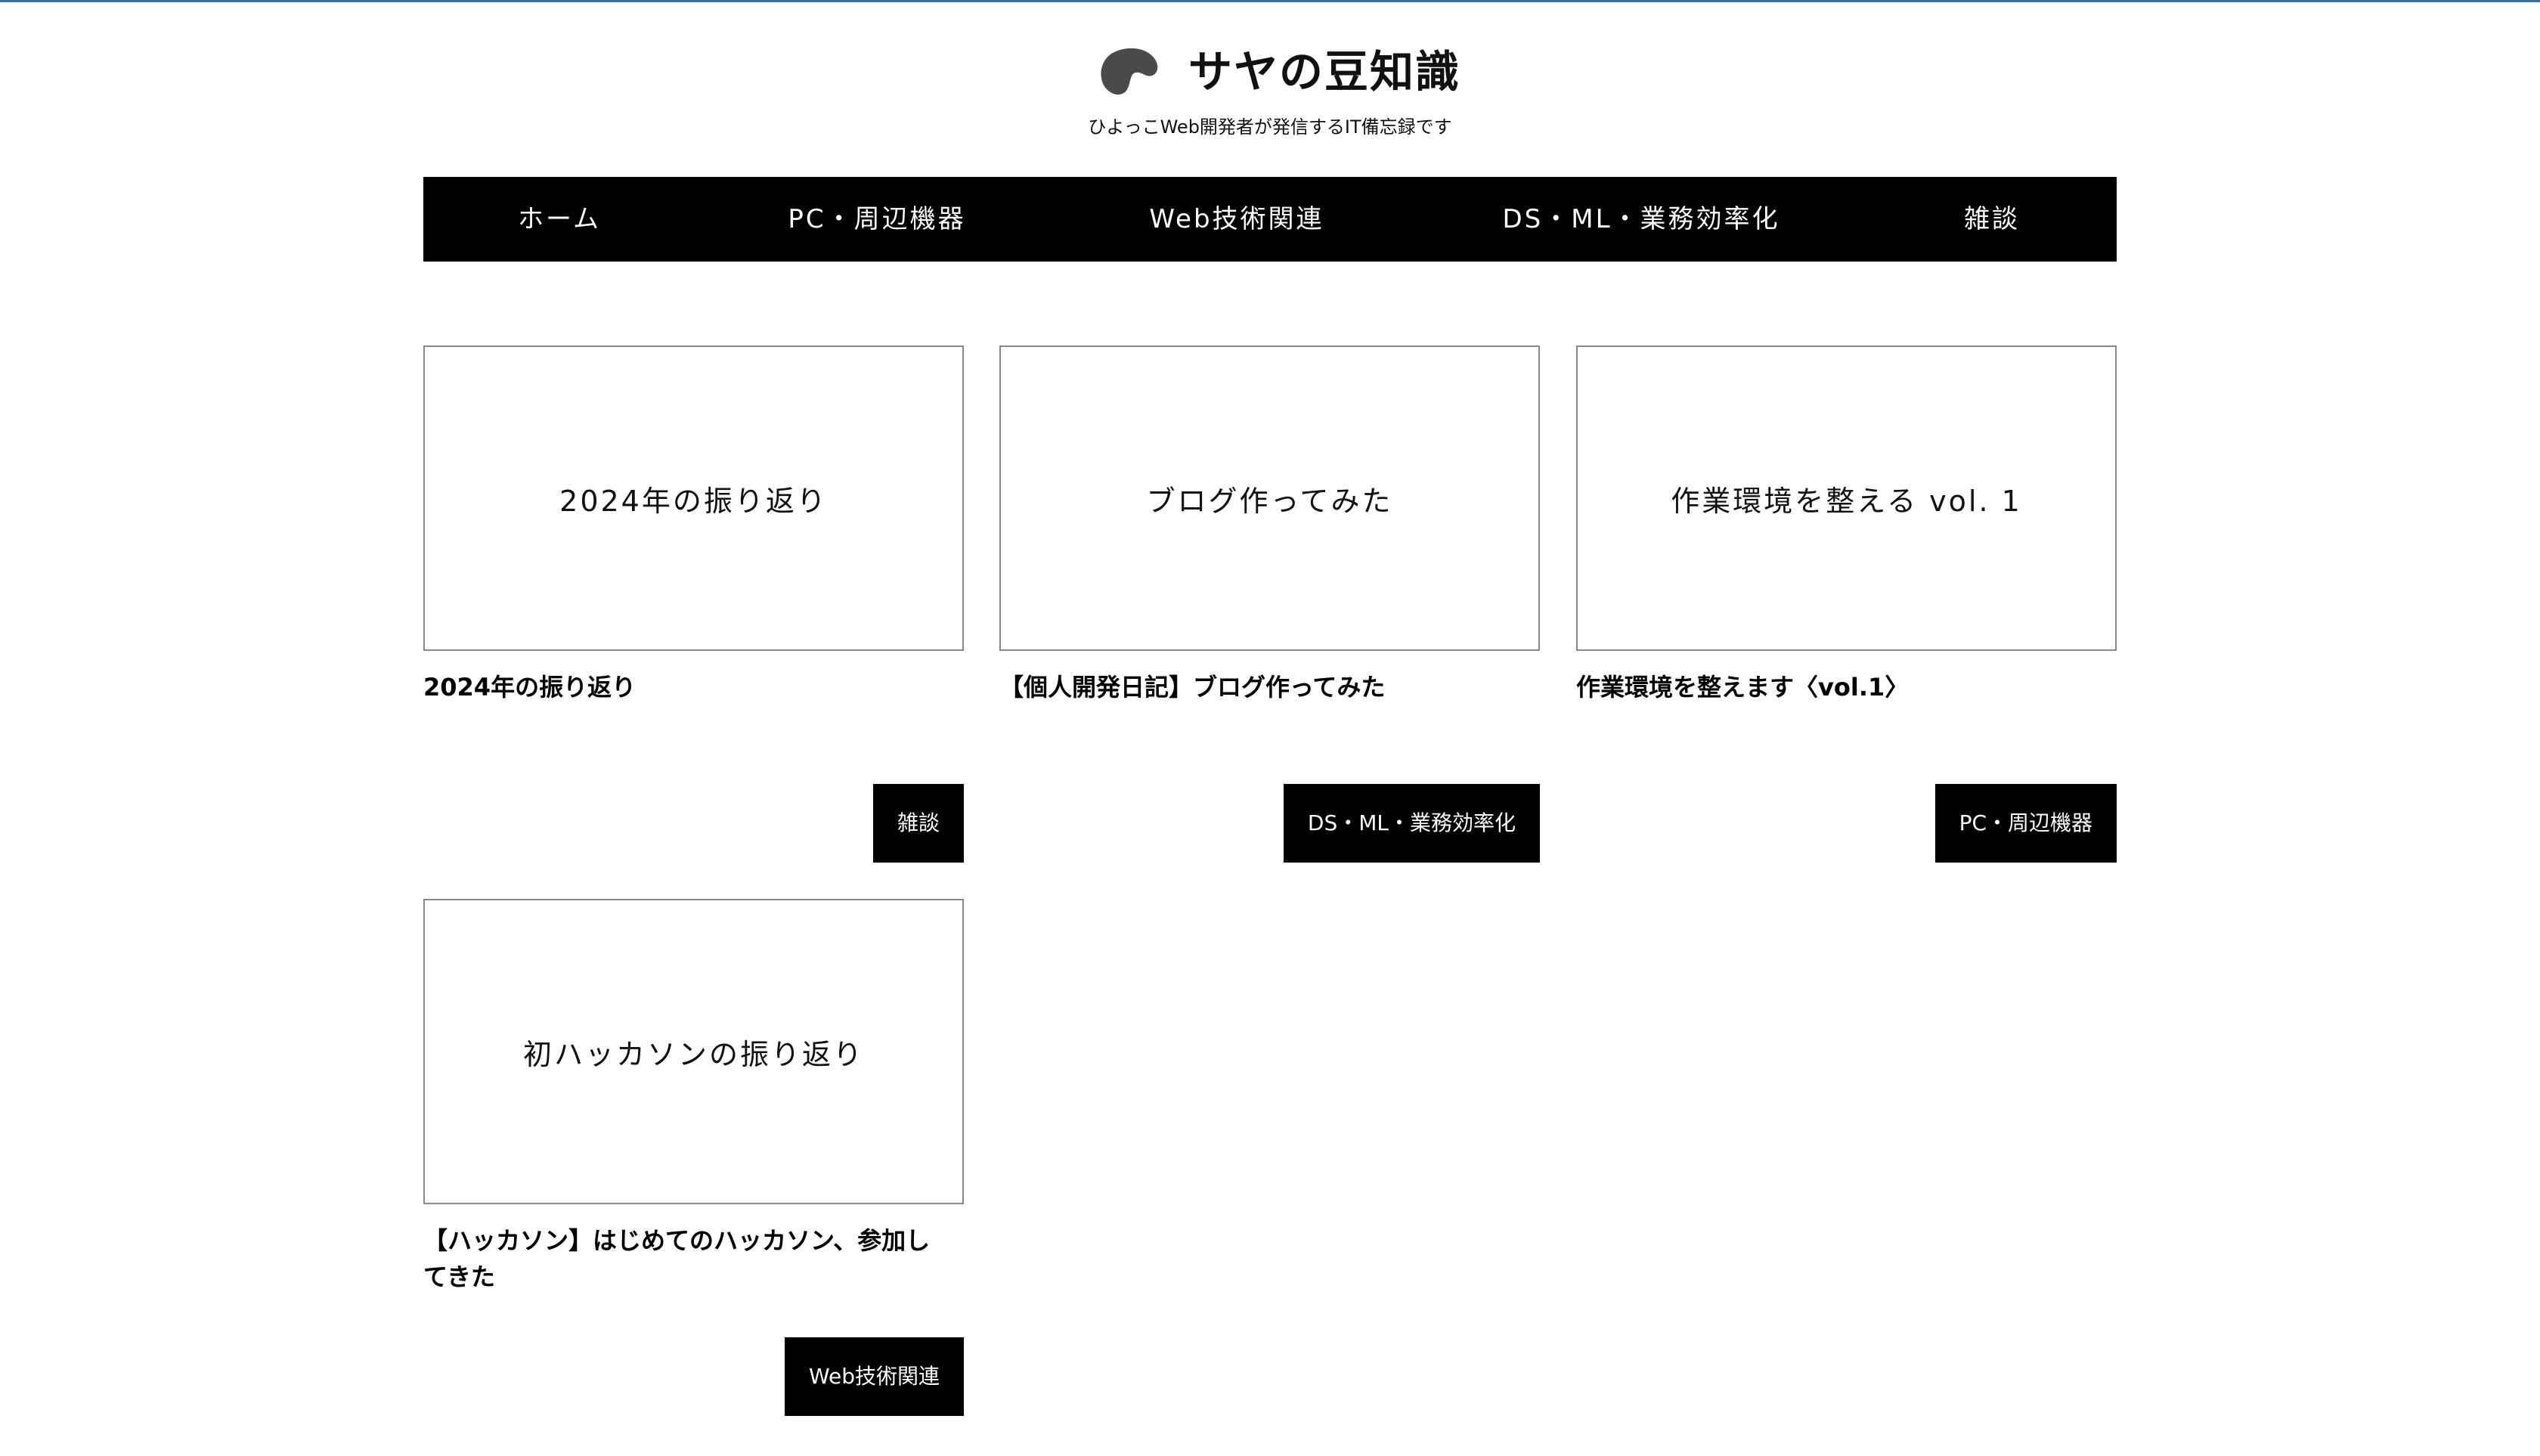 This screenshot has width=2540, height=1456. What do you see at coordinates (1269, 687) in the screenshot?
I see `post-title: 【個人開発日記】ブログ作ってみた` at bounding box center [1269, 687].